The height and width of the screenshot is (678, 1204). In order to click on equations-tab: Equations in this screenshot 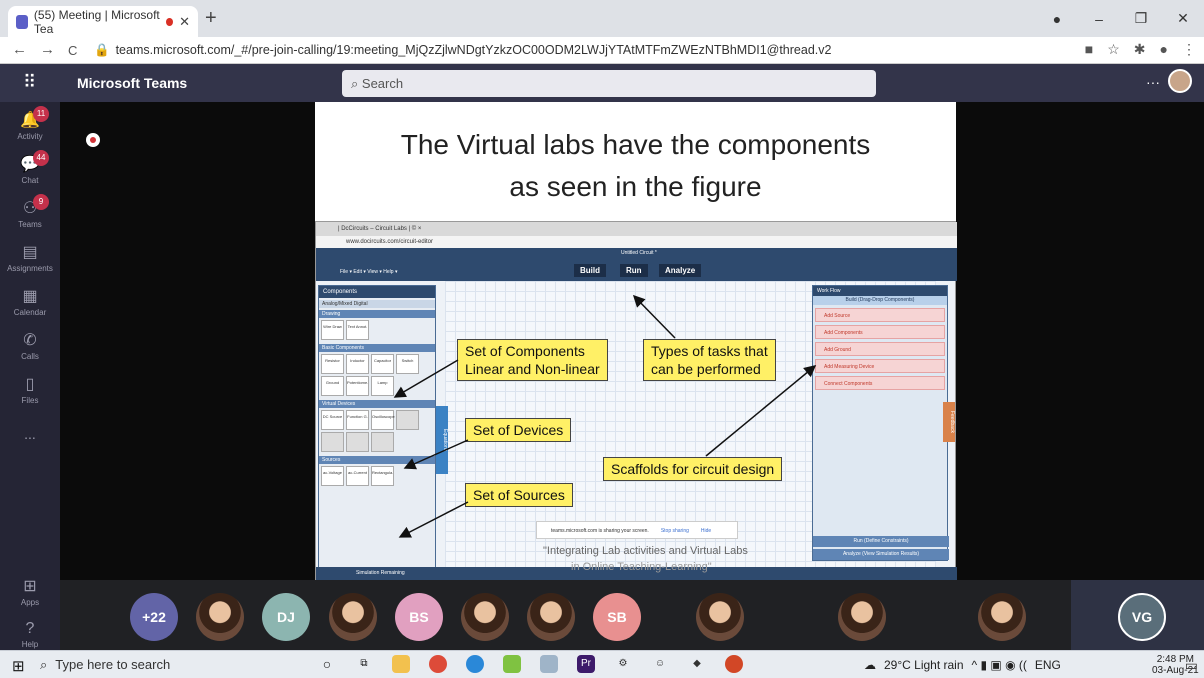, I will do `click(442, 440)`.